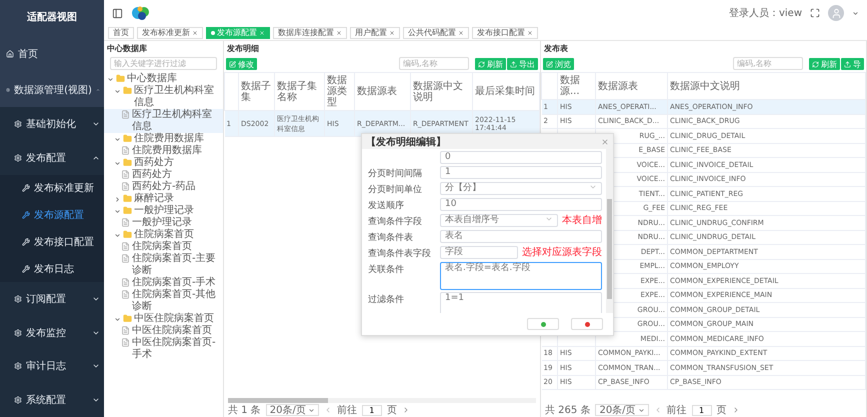  I want to click on tree-item: 住院病案首页-主要诊断, so click(163, 265).